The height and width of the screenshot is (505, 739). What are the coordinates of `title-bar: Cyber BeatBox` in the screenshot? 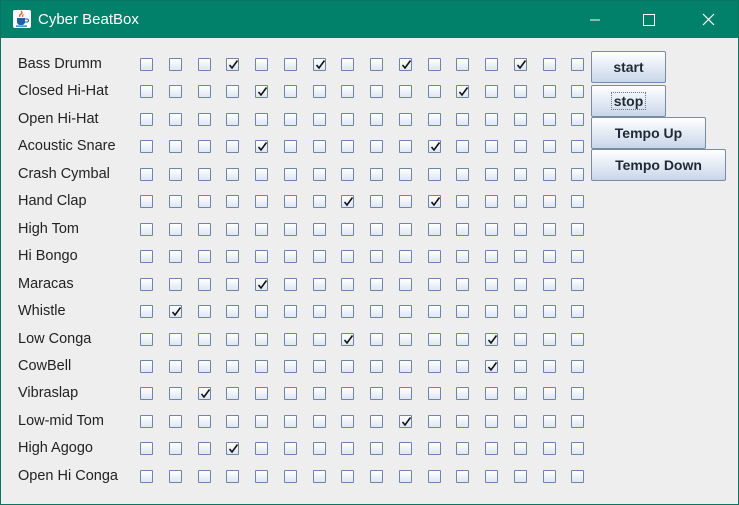 It's located at (369, 19).